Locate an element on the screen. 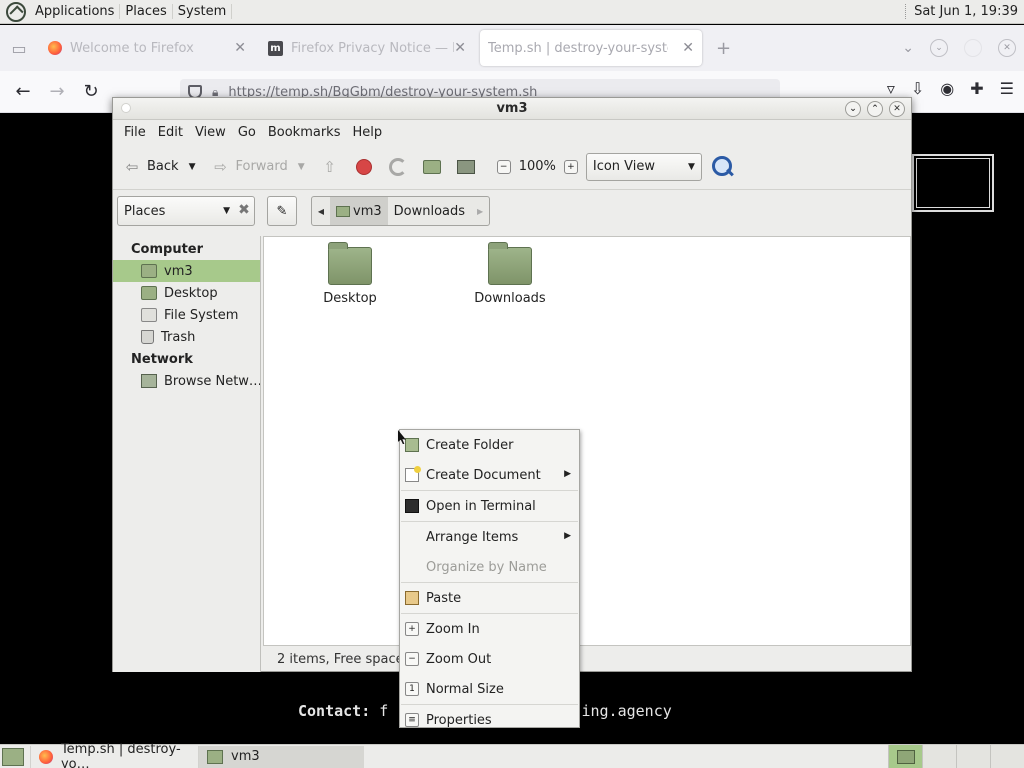 Image resolution: width=1024 pixels, height=768 pixels. maximize-icon: ⌃ is located at coordinates (875, 109).